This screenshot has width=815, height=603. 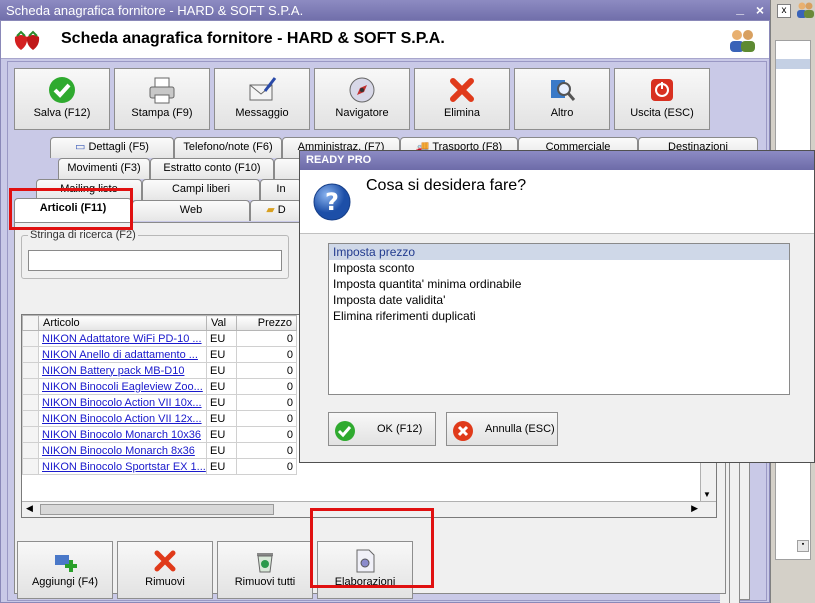 I want to click on scroll-down-icon: ▼, so click(x=707, y=494).